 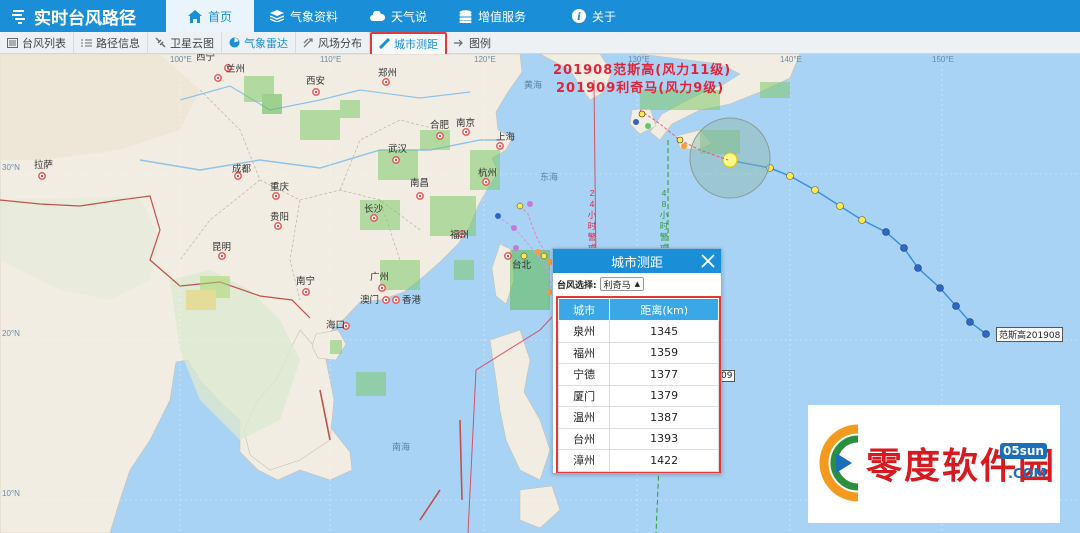 What do you see at coordinates (584, 309) in the screenshot?
I see `column-header: 城市` at bounding box center [584, 309].